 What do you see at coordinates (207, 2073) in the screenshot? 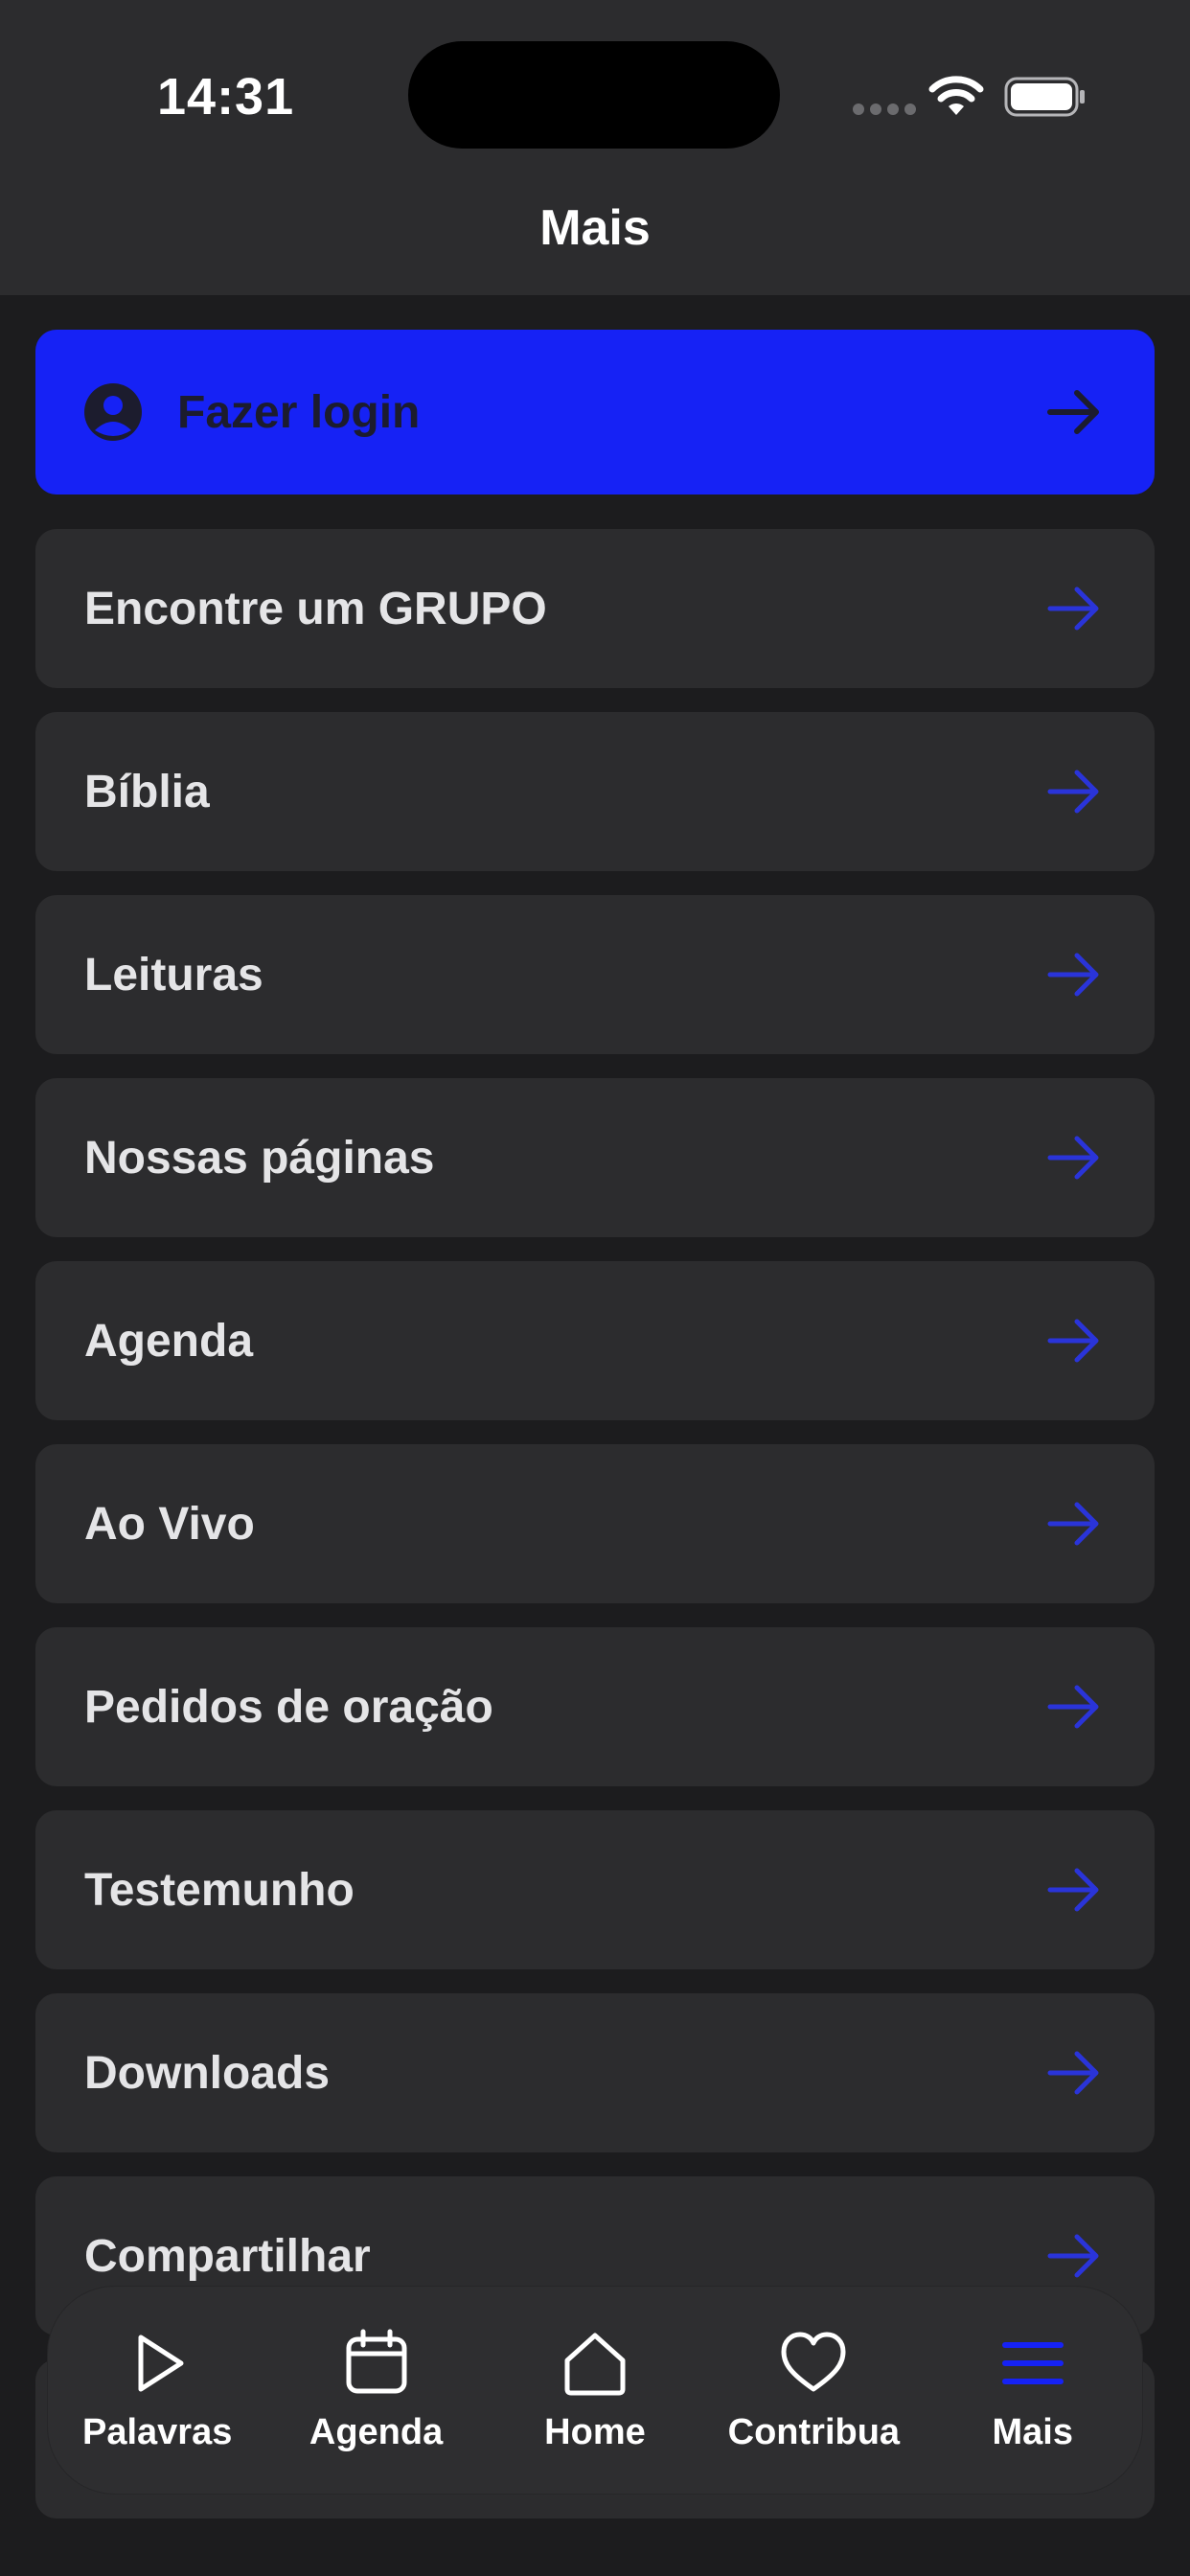
I see `menu-item-label: Downloads` at bounding box center [207, 2073].